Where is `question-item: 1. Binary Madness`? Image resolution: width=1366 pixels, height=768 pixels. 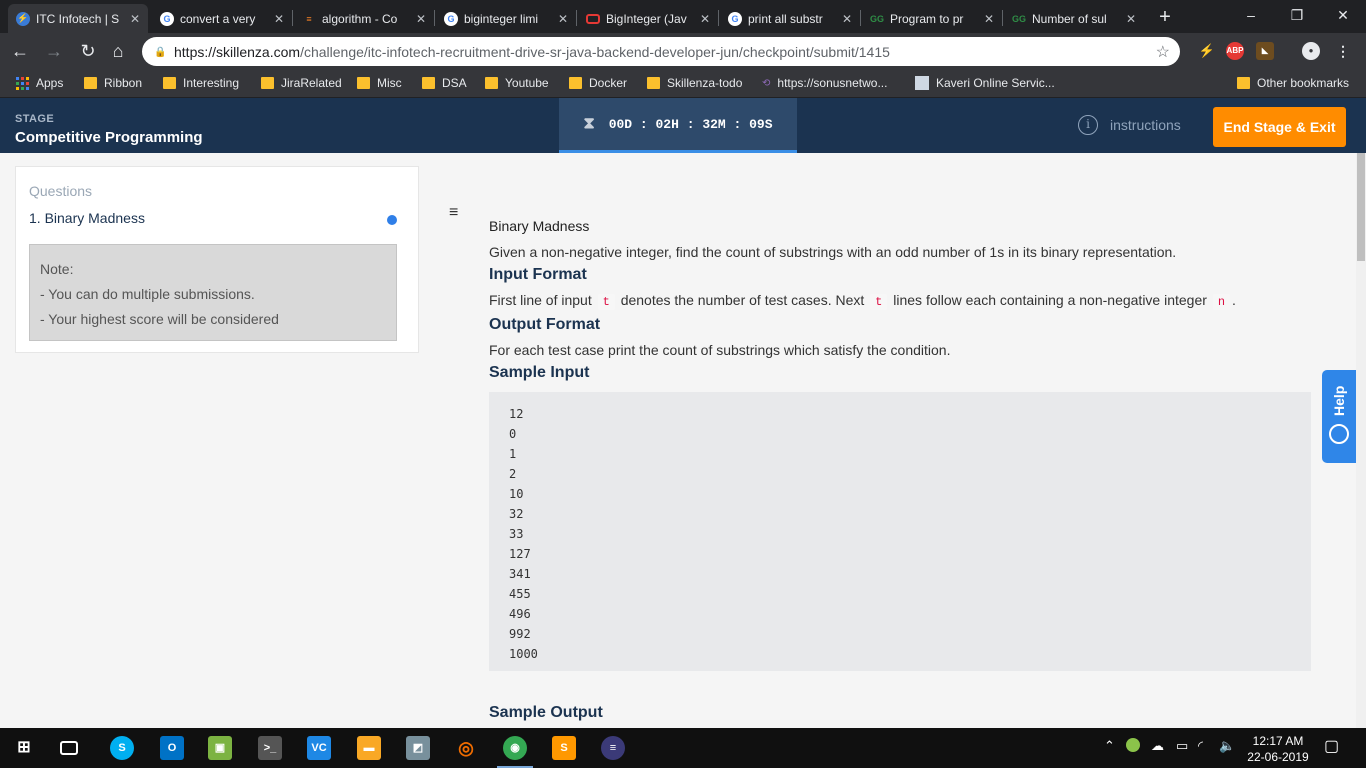
question-item: 1. Binary Madness is located at coordinates (87, 218).